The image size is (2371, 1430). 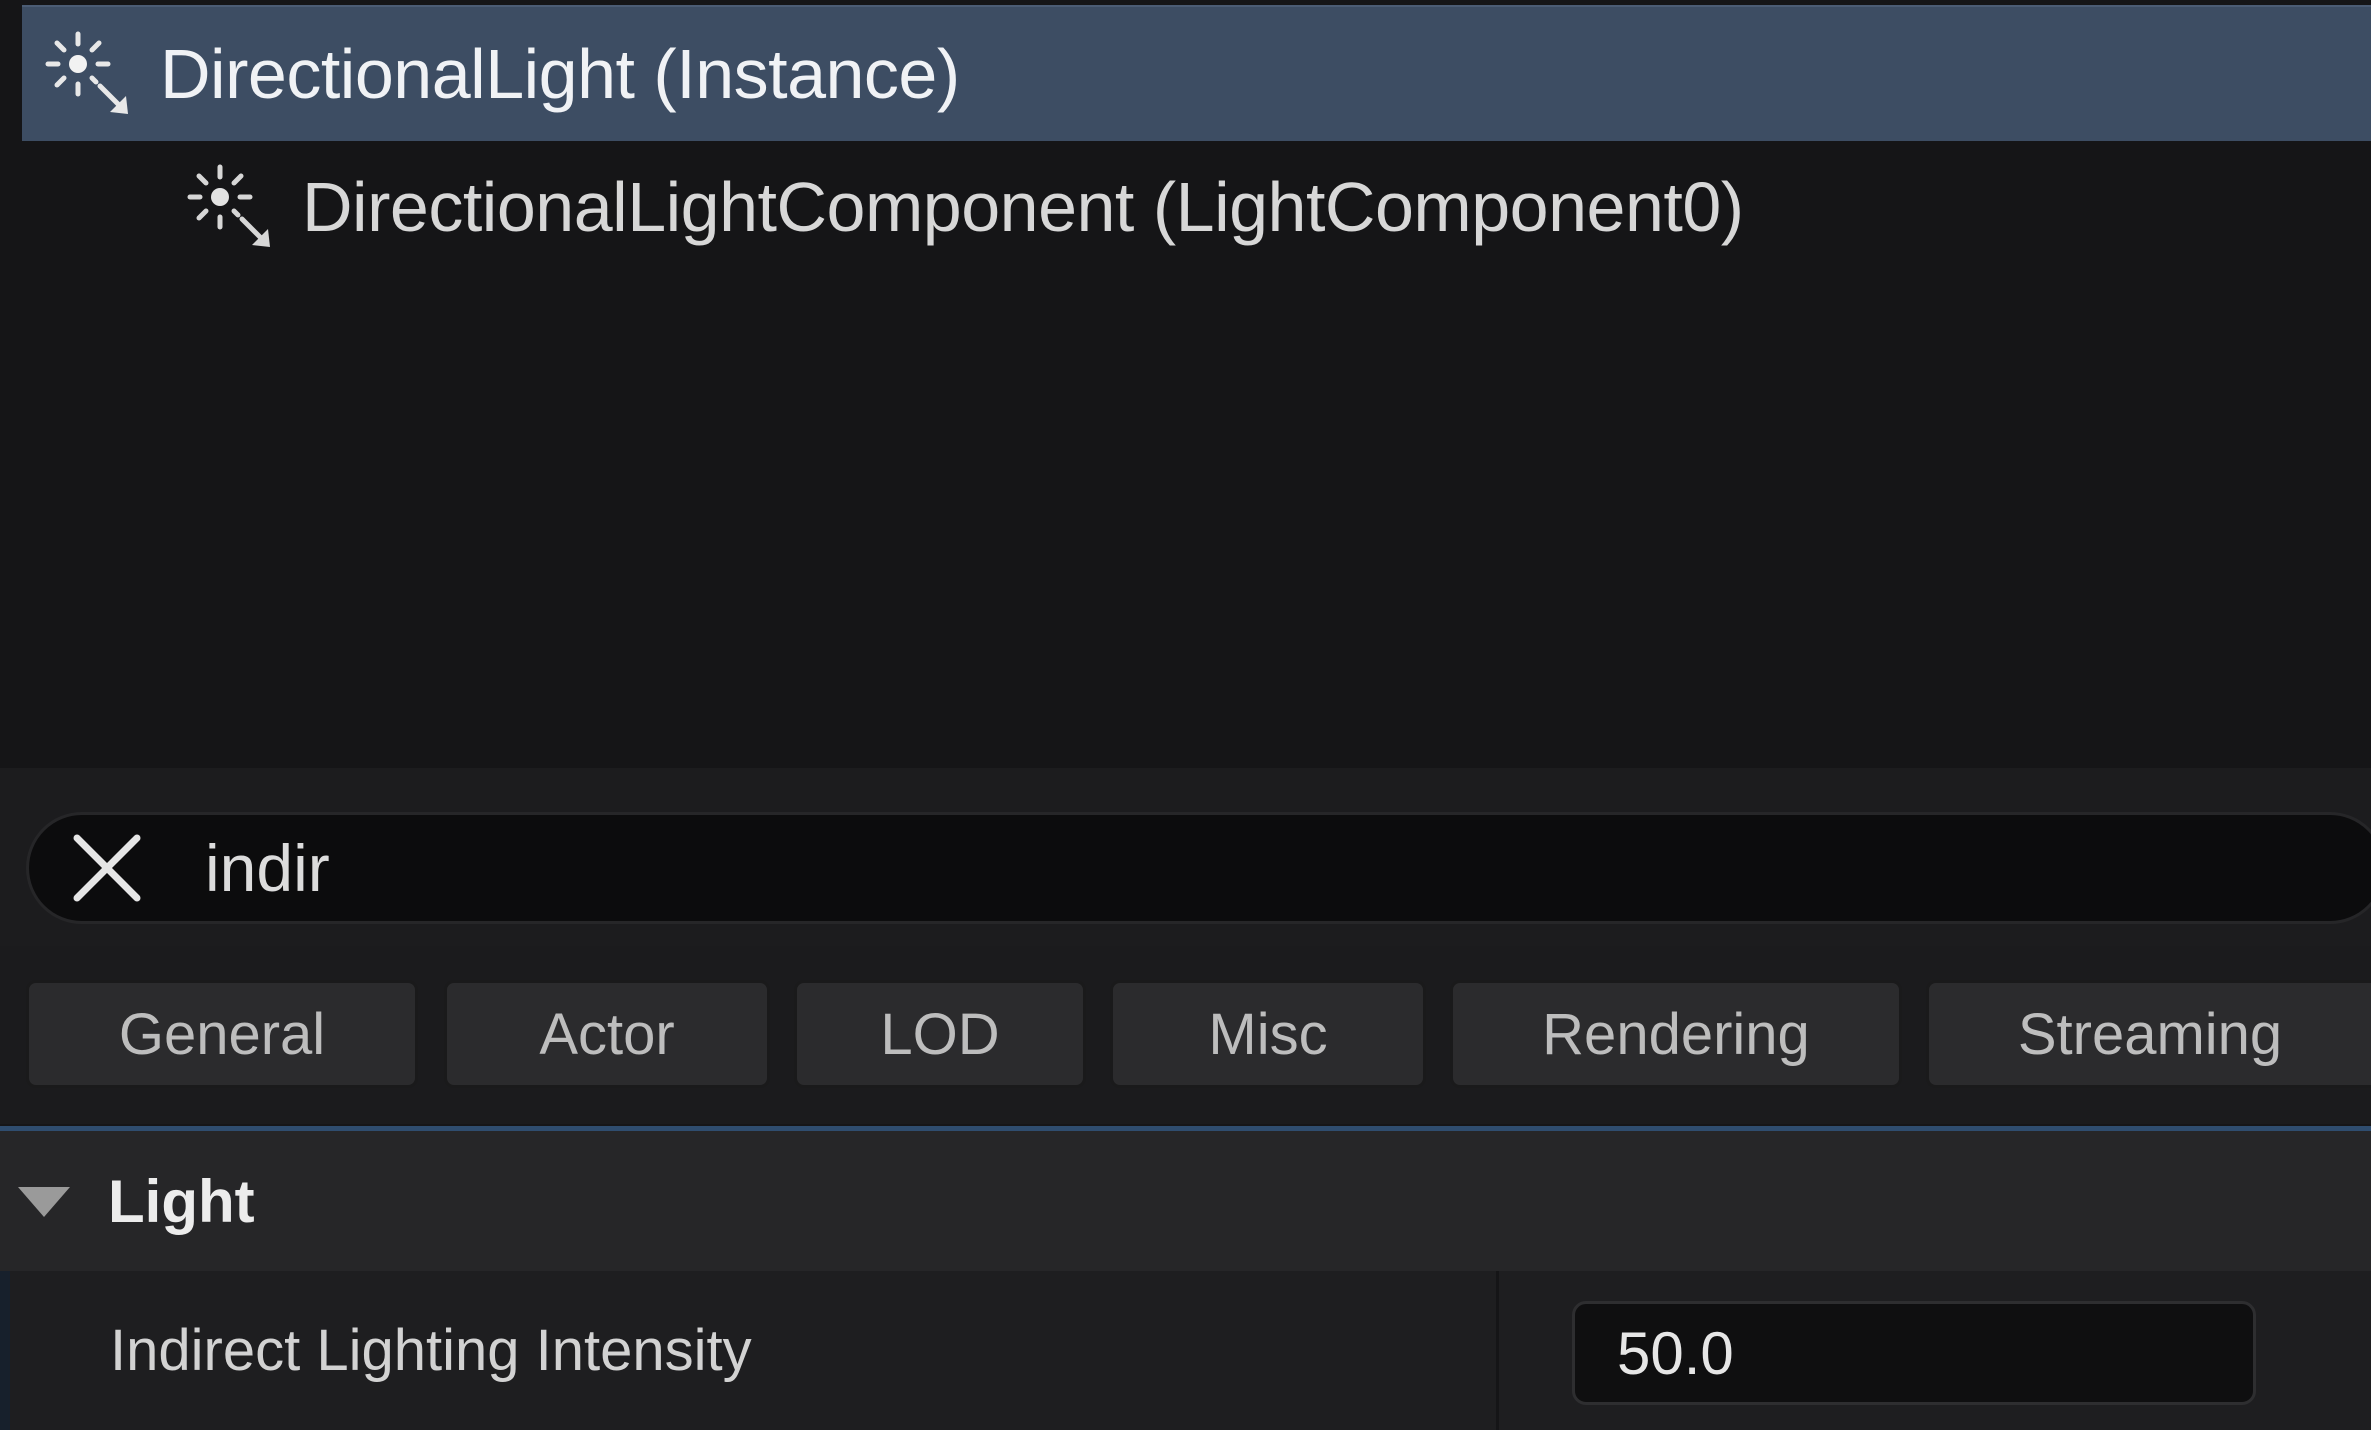 I want to click on filter-button-misc: Misc, so click(x=1268, y=1034).